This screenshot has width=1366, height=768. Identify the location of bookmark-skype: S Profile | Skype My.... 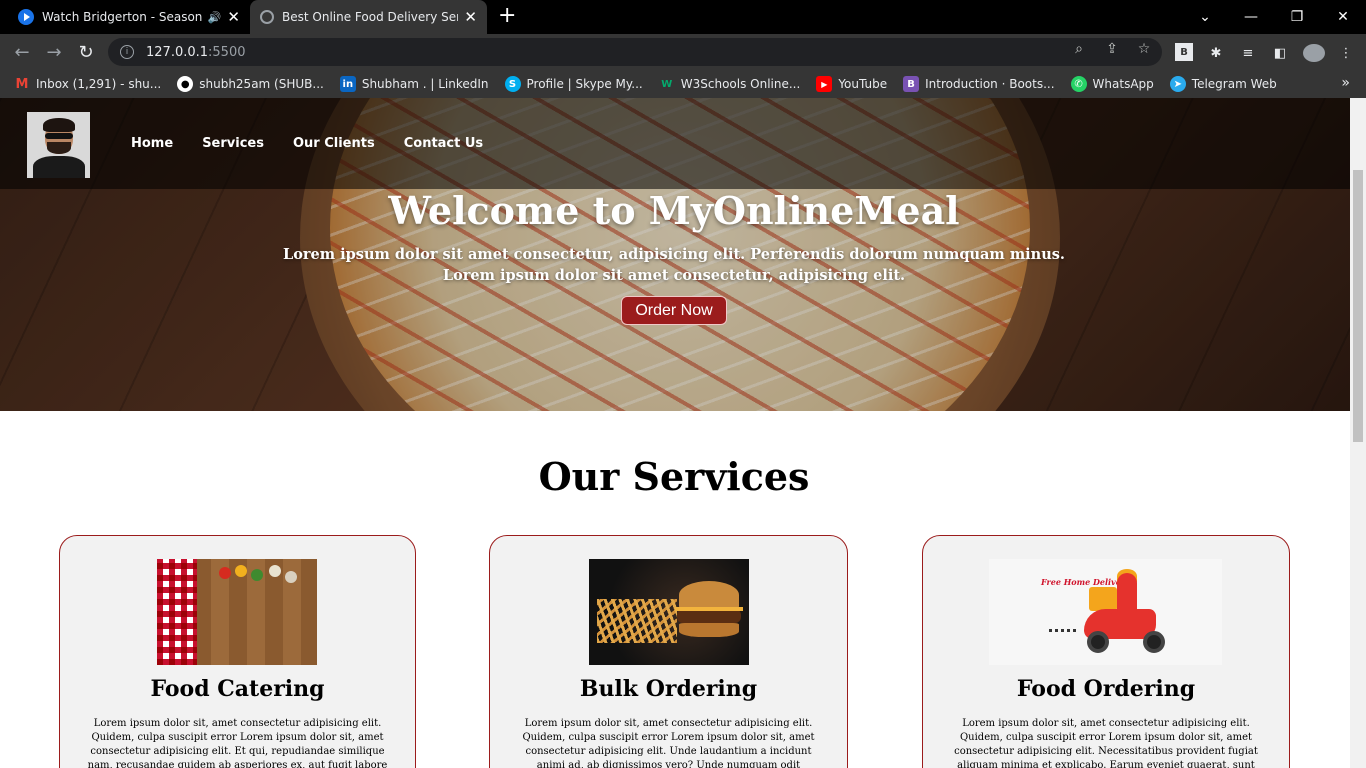
(573, 84).